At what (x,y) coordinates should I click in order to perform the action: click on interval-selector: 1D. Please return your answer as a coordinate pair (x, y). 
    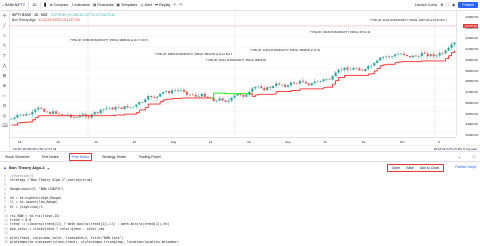
    Looking at the image, I should click on (34, 5).